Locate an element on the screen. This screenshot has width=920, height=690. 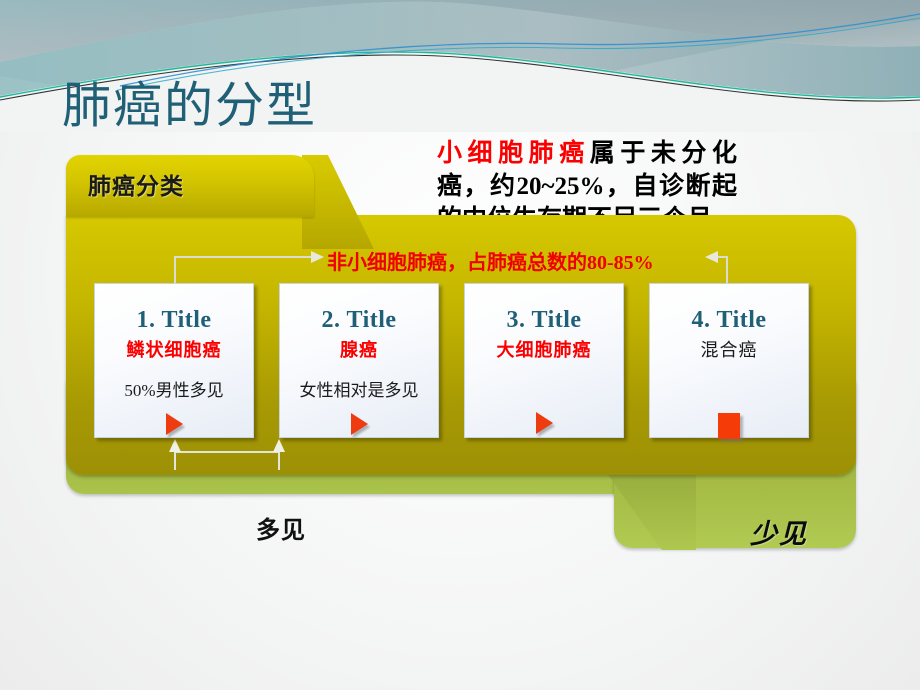
yellow-tab-label: 肺癌分类 is located at coordinates (136, 186).